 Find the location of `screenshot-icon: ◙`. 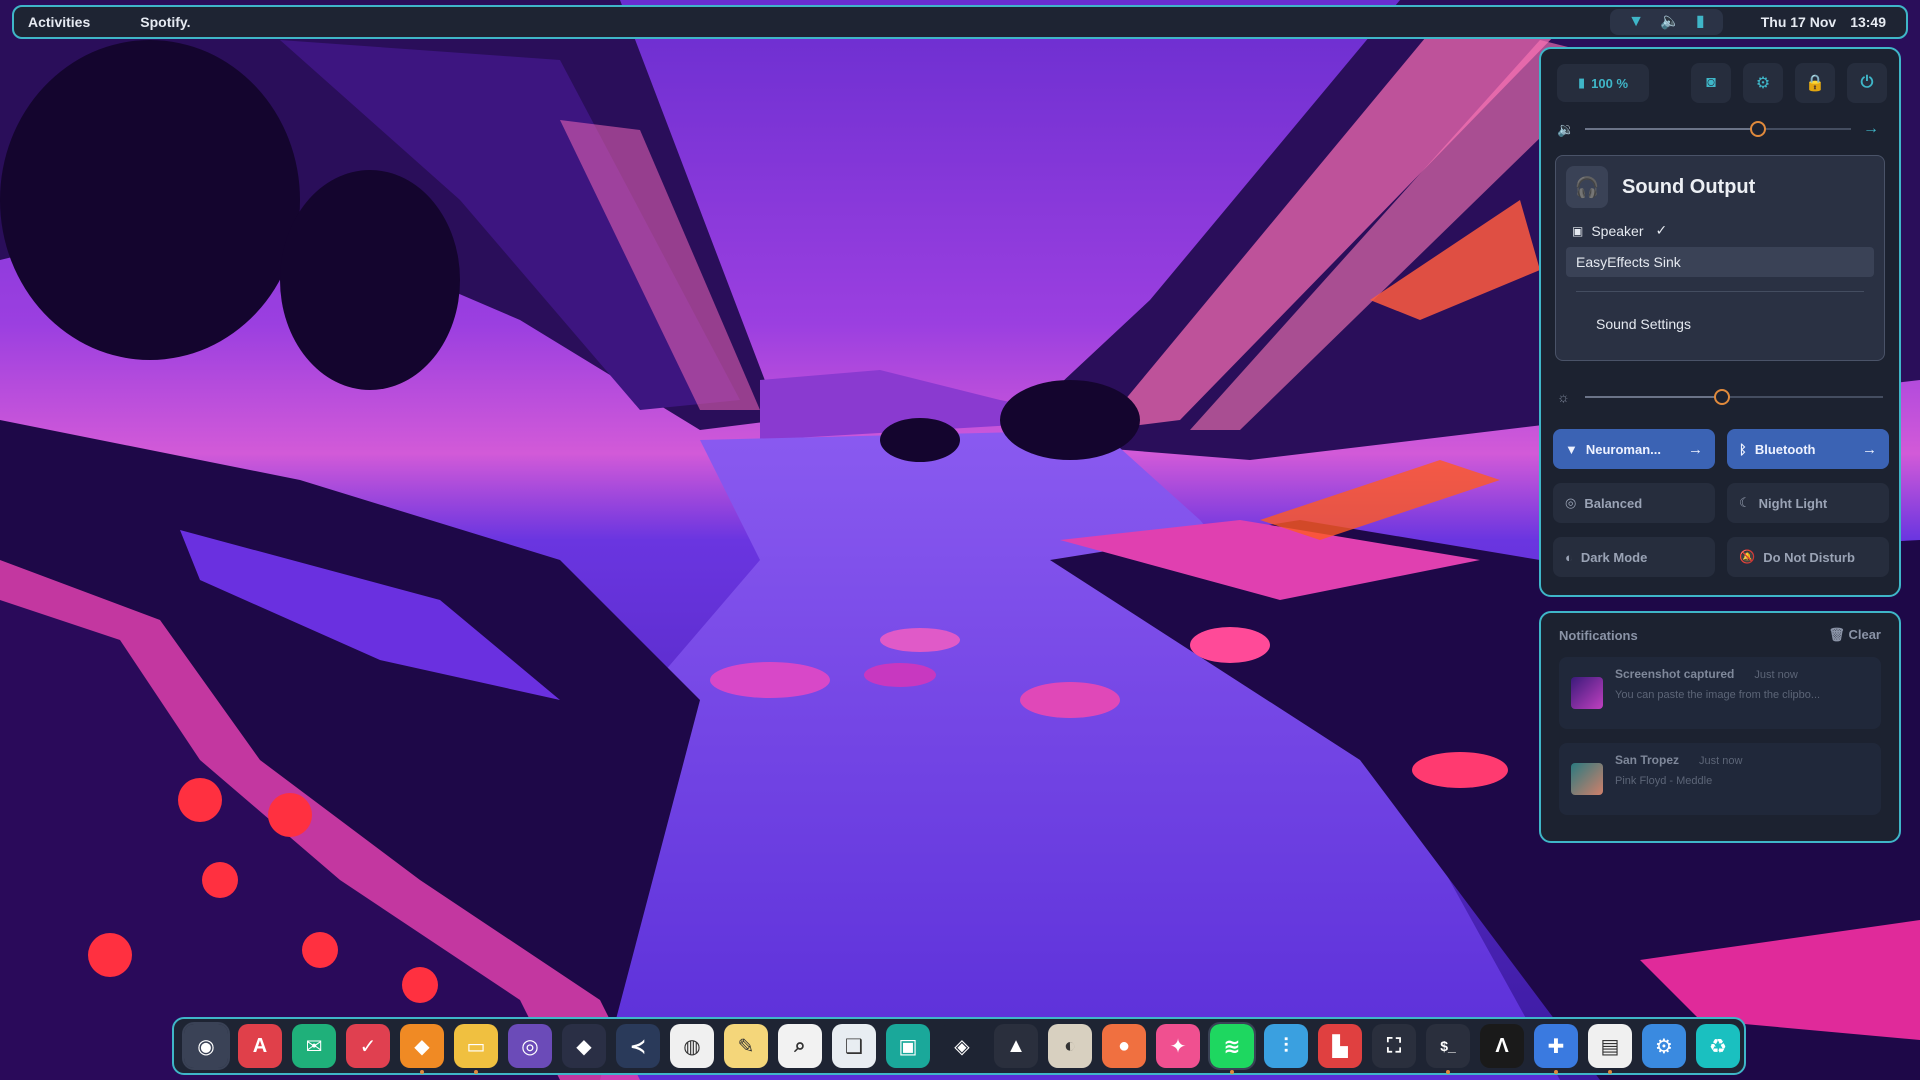

screenshot-icon: ◙ is located at coordinates (1711, 82).